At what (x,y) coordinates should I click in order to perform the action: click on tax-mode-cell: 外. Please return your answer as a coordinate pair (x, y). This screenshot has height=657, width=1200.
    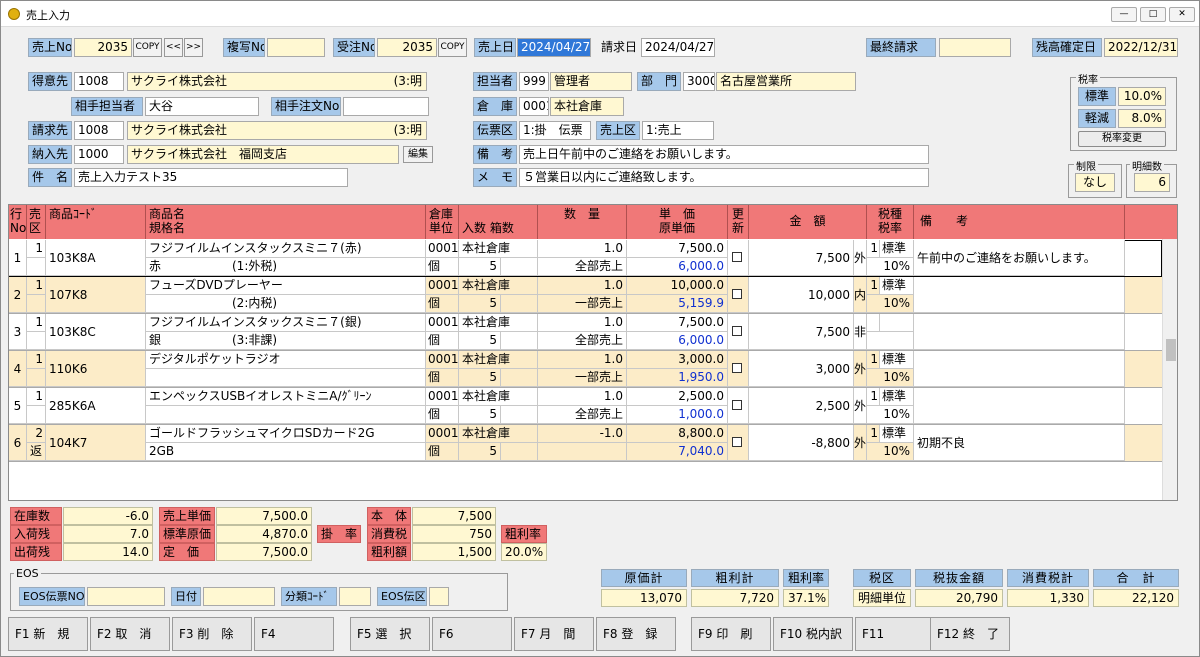
    Looking at the image, I should click on (860, 369).